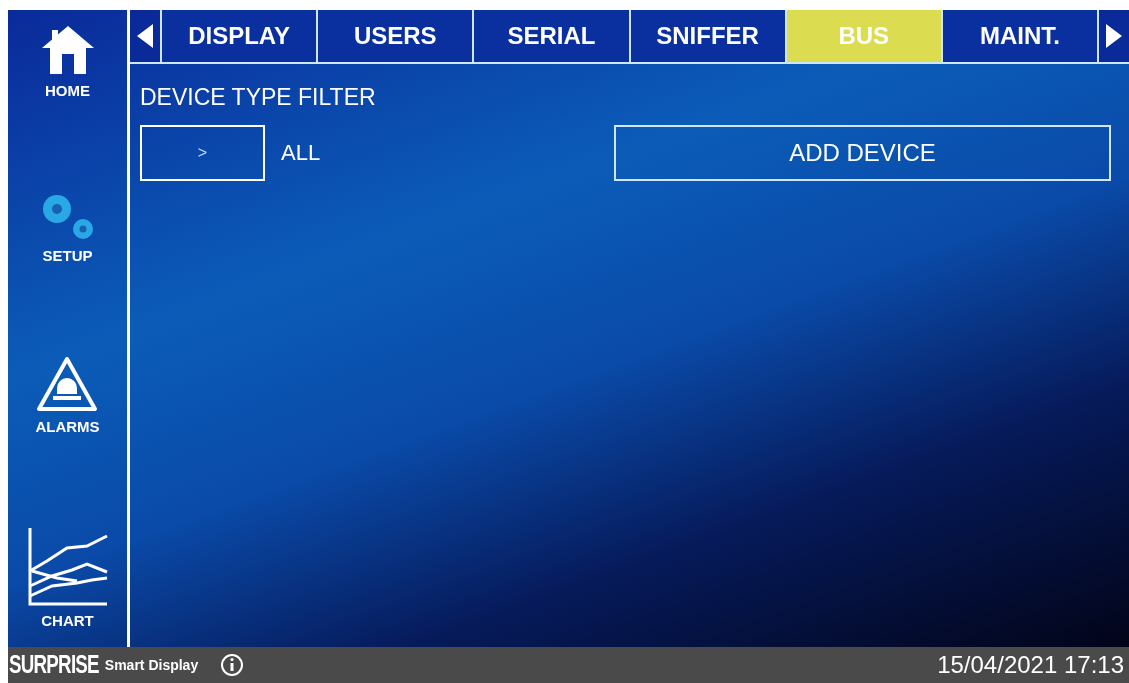 Image resolution: width=1129 pixels, height=683 pixels. Describe the element at coordinates (67, 566) in the screenshot. I see `line-chart-icon` at that location.